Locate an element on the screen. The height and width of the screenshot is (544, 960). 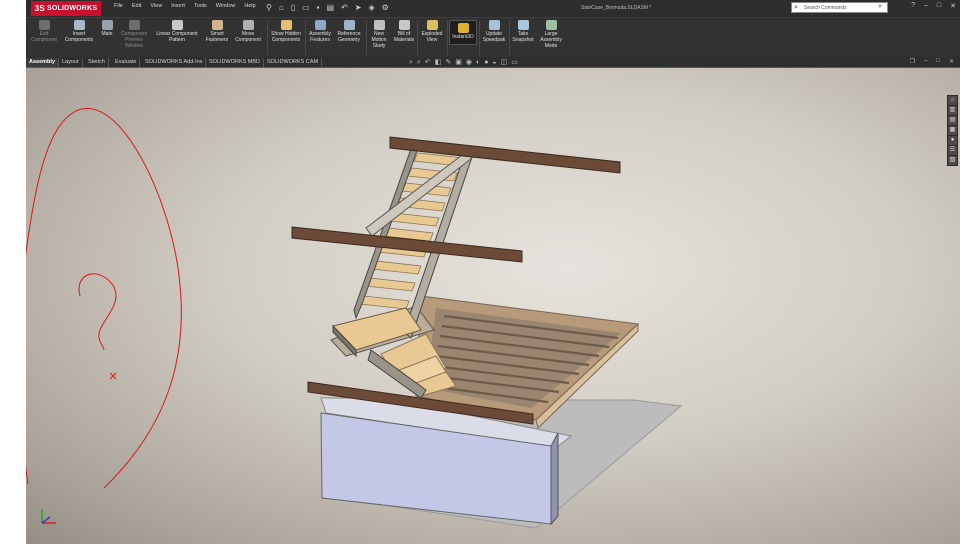
large-assembly-label: Large Assembly Mode is located at coordinates (551, 40).